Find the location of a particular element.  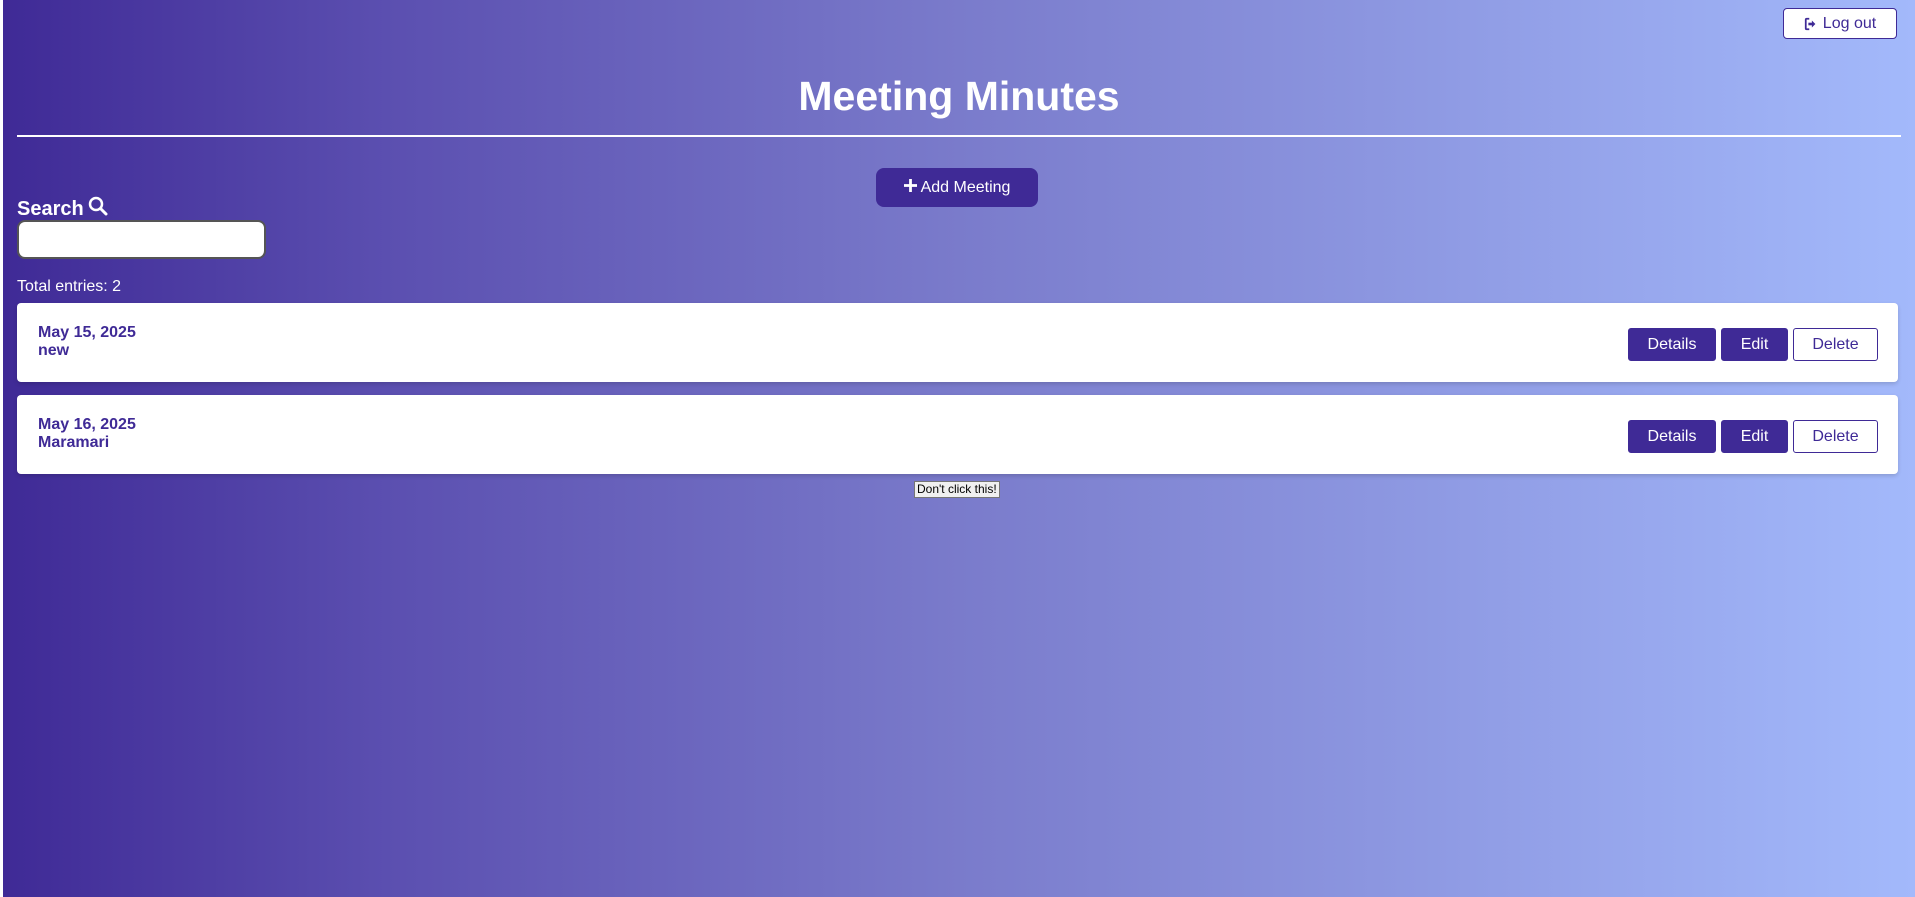

logout-label: Log out is located at coordinates (1849, 23).